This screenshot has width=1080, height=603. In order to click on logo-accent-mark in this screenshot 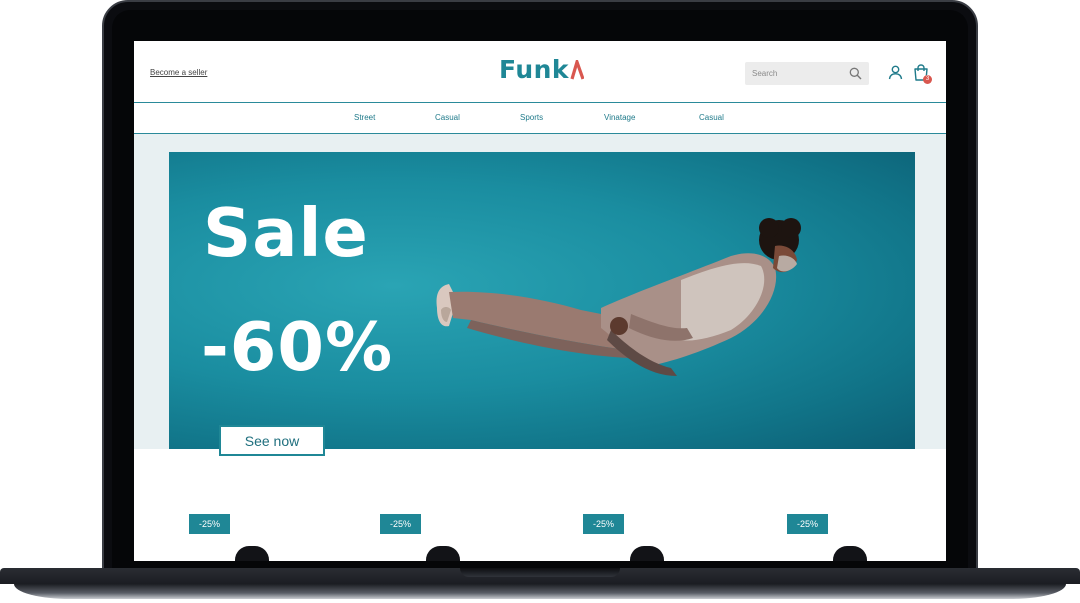, I will do `click(577, 70)`.